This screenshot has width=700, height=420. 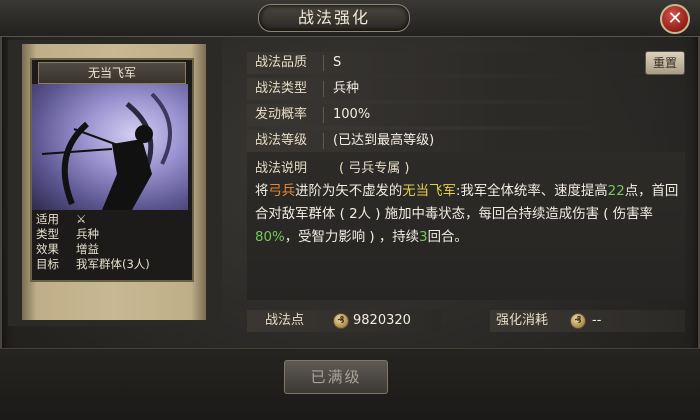 What do you see at coordinates (281, 88) in the screenshot?
I see `type-label: 战法类型` at bounding box center [281, 88].